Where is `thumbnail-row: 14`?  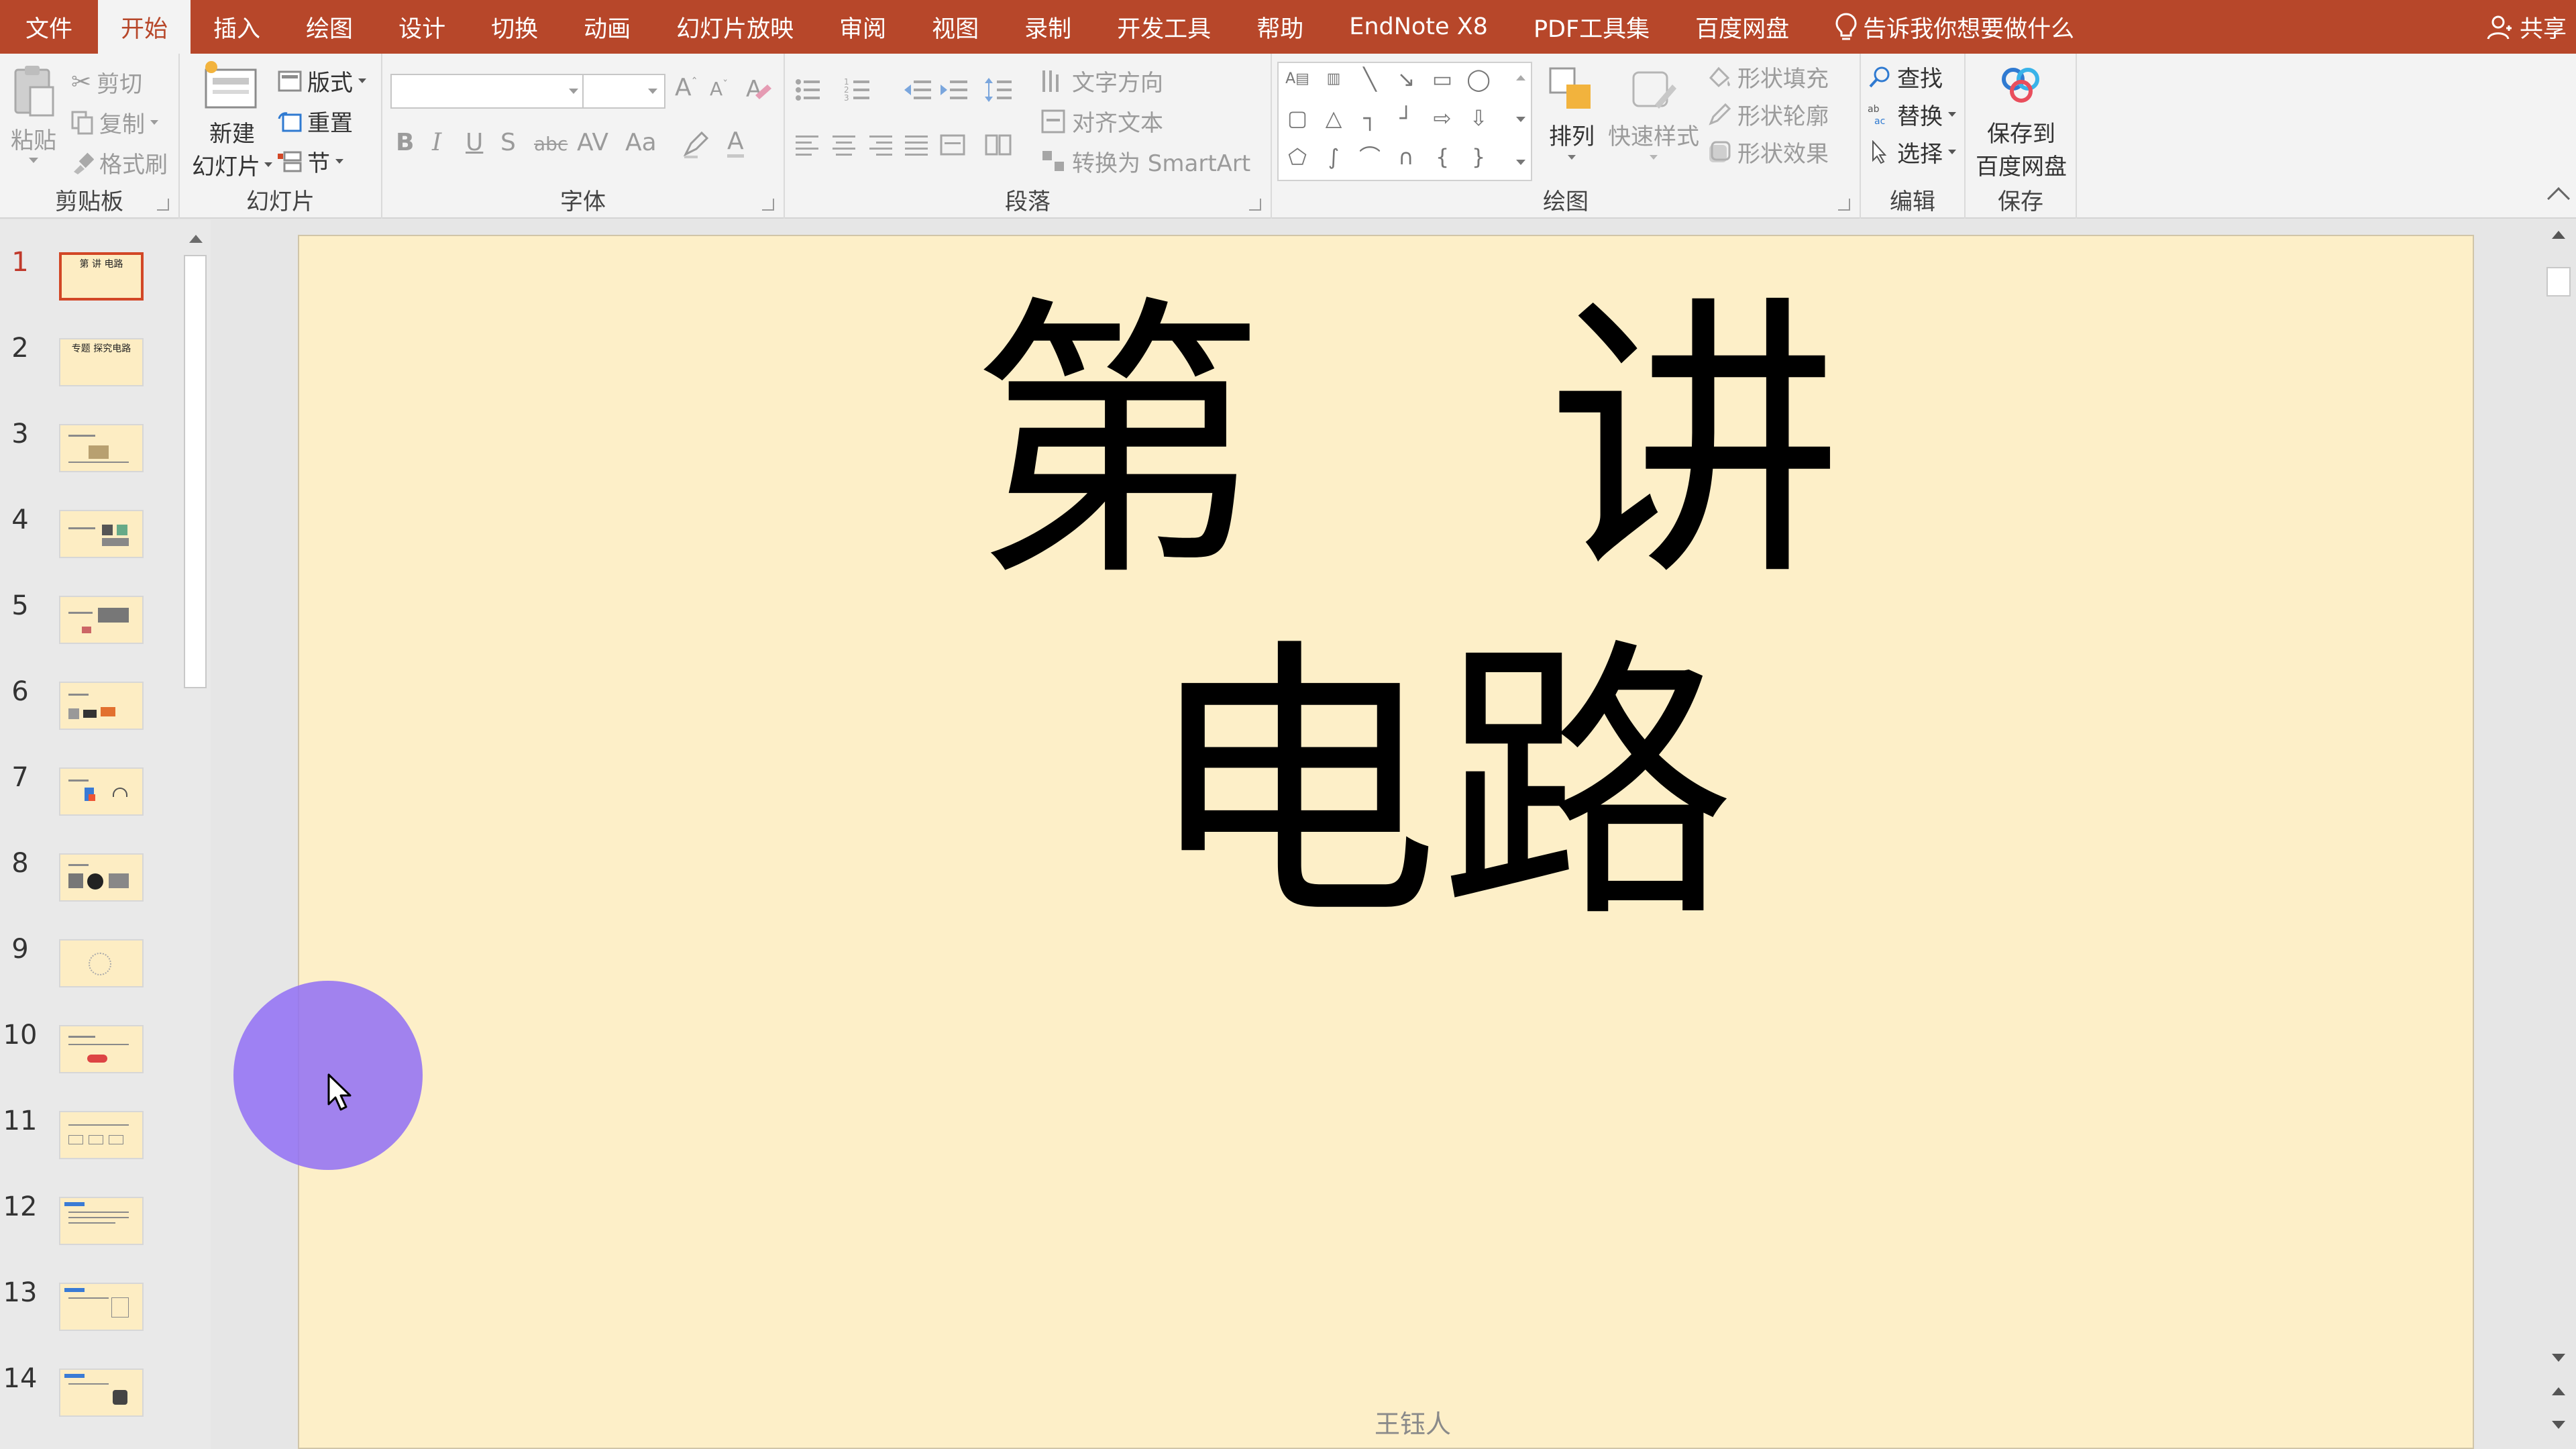
thumbnail-row: 14 is located at coordinates (90, 1400).